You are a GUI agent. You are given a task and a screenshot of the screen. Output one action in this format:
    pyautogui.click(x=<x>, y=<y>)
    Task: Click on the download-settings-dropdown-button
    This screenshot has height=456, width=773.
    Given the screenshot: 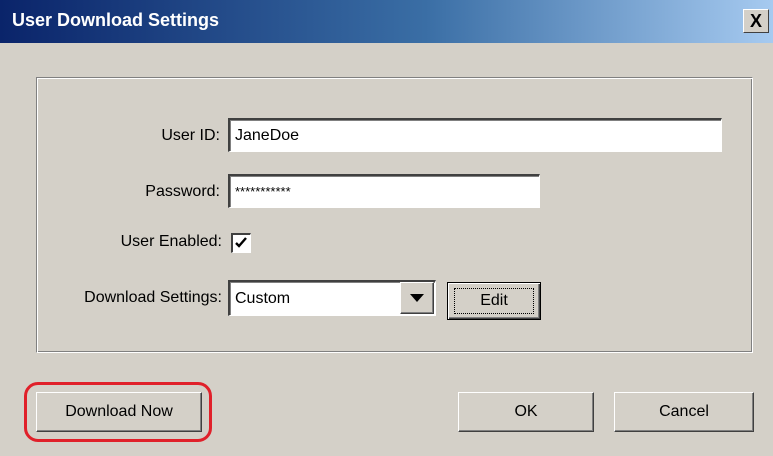 What is the action you would take?
    pyautogui.click(x=417, y=298)
    